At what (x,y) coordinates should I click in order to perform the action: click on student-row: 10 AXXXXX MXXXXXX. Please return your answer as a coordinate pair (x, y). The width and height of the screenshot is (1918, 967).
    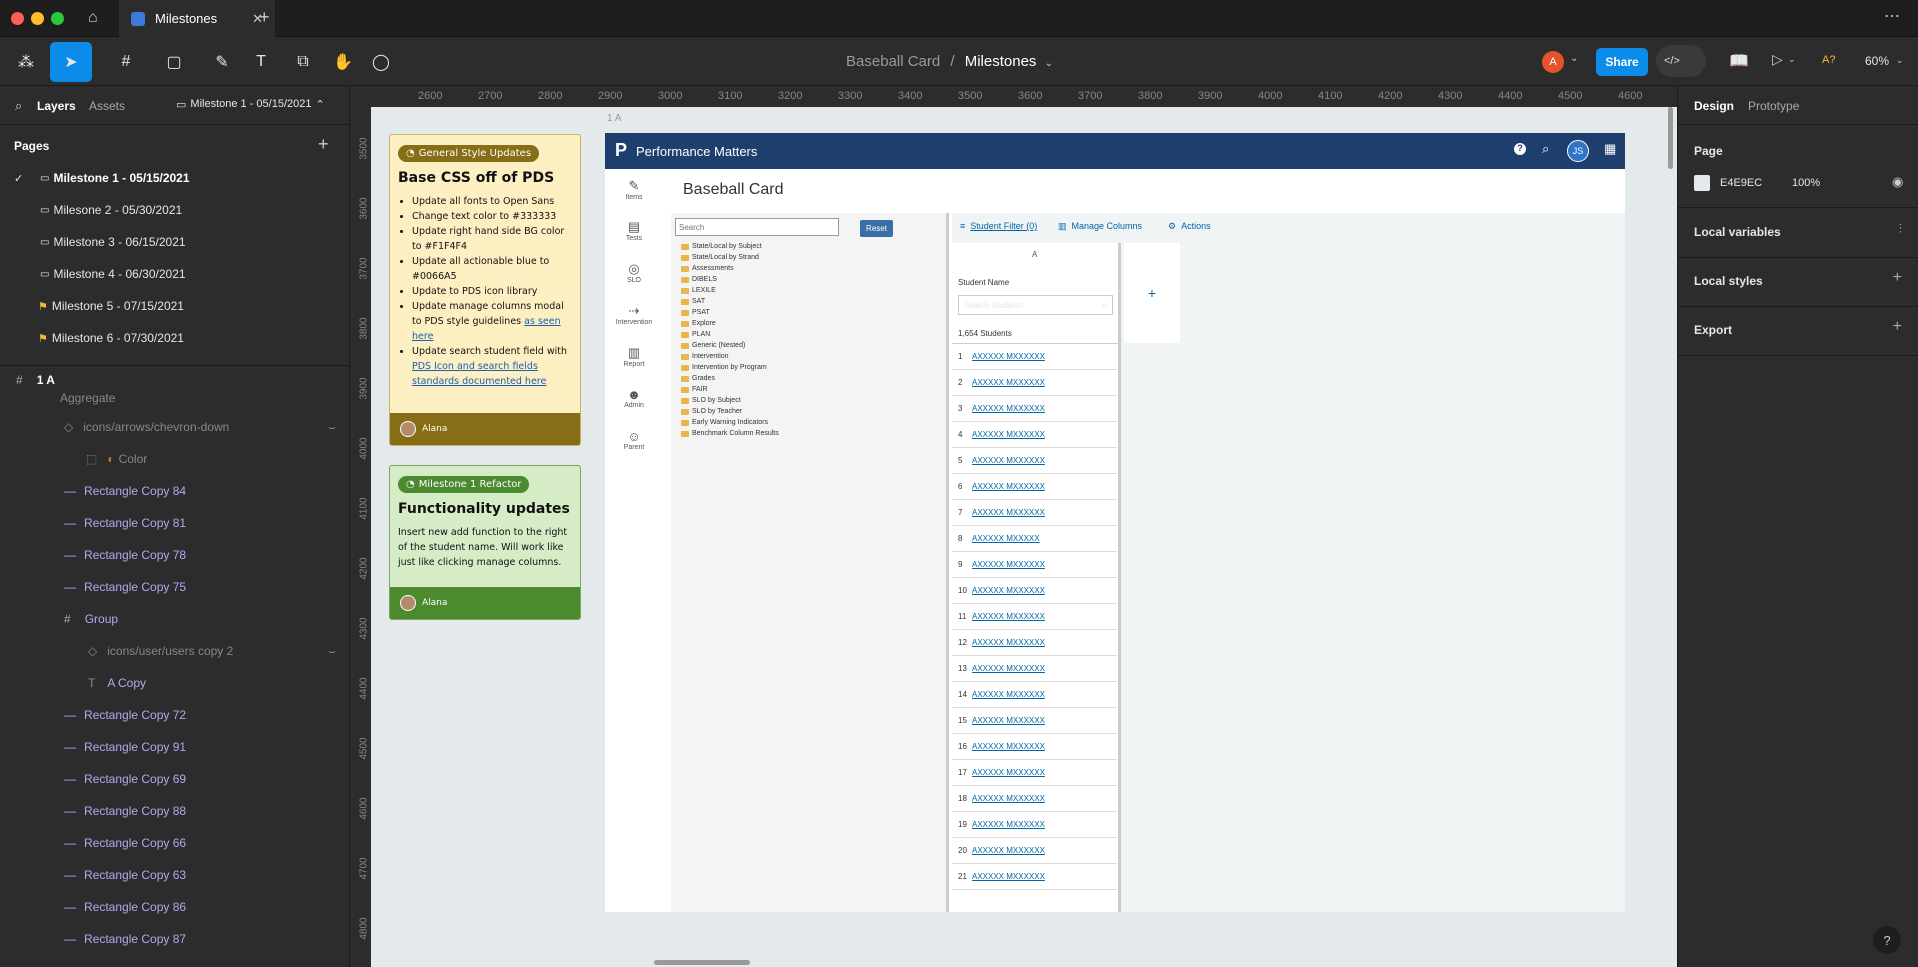
    Looking at the image, I should click on (1034, 591).